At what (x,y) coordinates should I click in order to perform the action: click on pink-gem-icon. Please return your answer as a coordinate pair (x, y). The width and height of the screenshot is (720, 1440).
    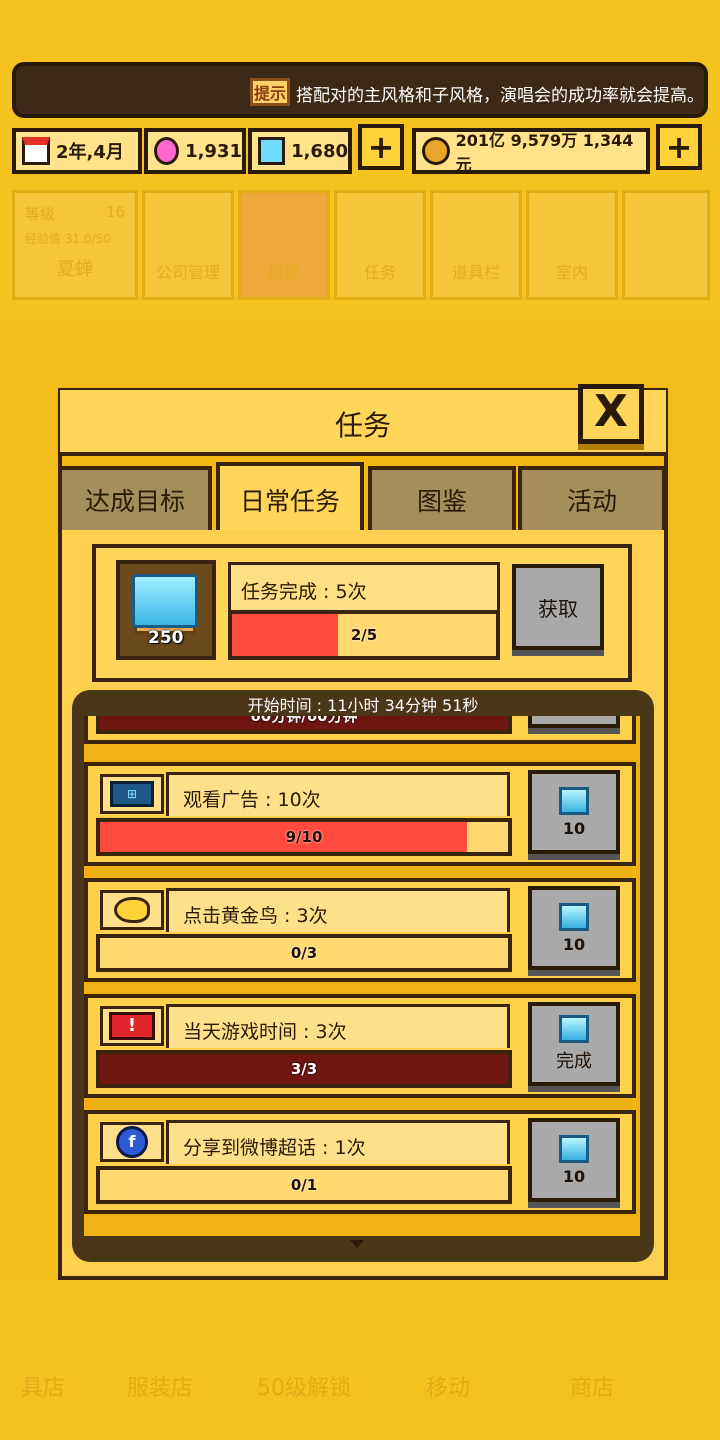
    Looking at the image, I should click on (167, 151).